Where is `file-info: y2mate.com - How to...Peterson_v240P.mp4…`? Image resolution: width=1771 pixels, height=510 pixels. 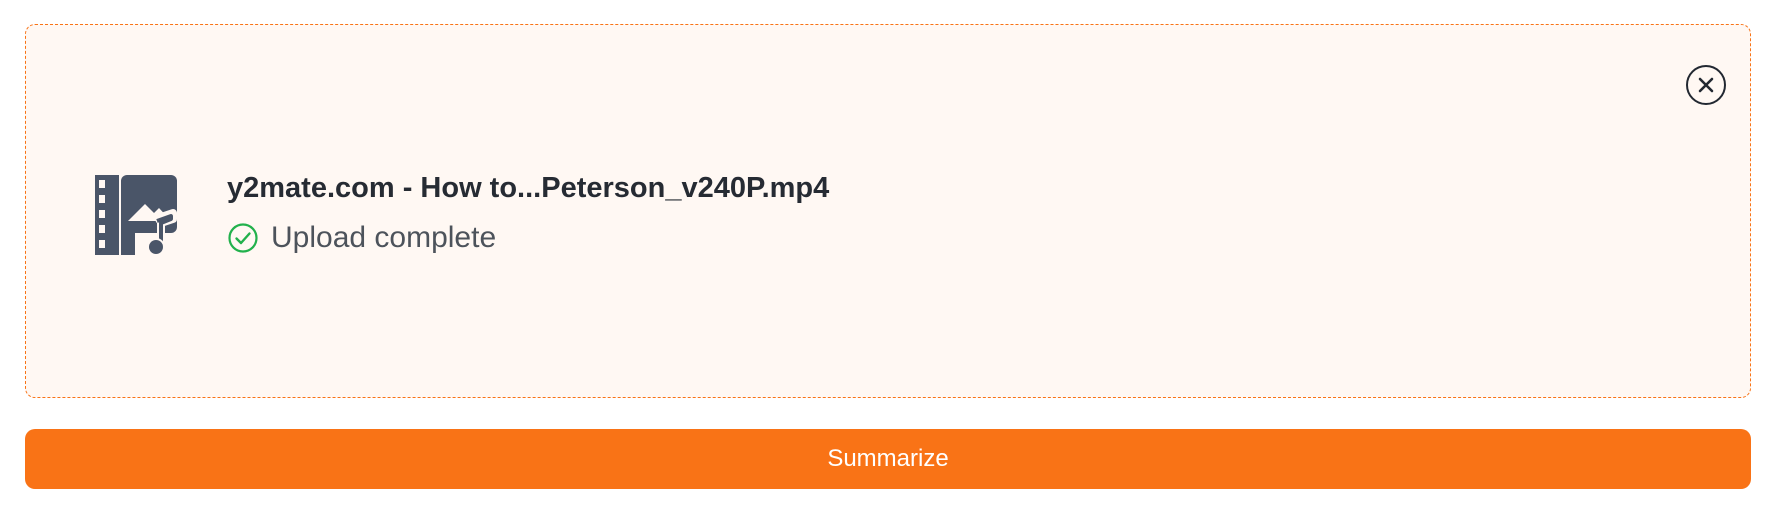 file-info: y2mate.com - How to...Peterson_v240P.mp4… is located at coordinates (528, 212).